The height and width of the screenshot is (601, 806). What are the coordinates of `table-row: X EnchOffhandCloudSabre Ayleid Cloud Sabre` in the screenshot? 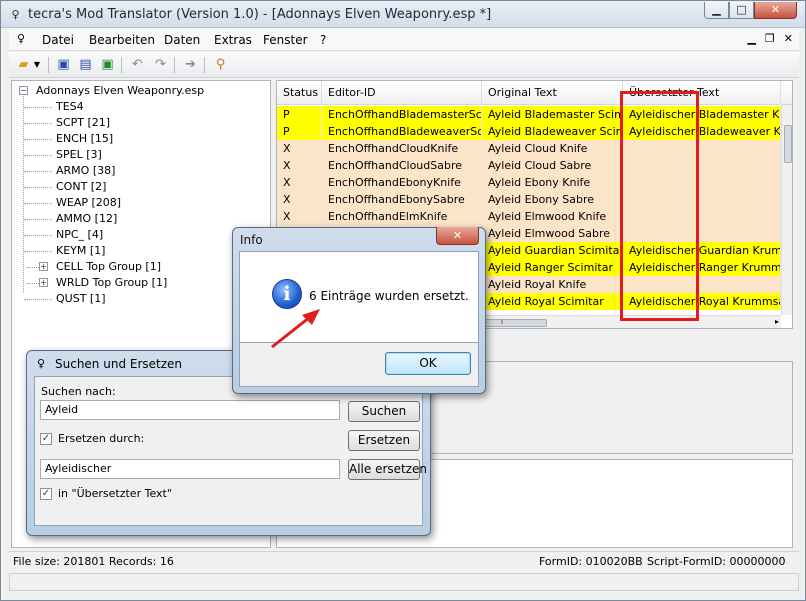 It's located at (529, 165).